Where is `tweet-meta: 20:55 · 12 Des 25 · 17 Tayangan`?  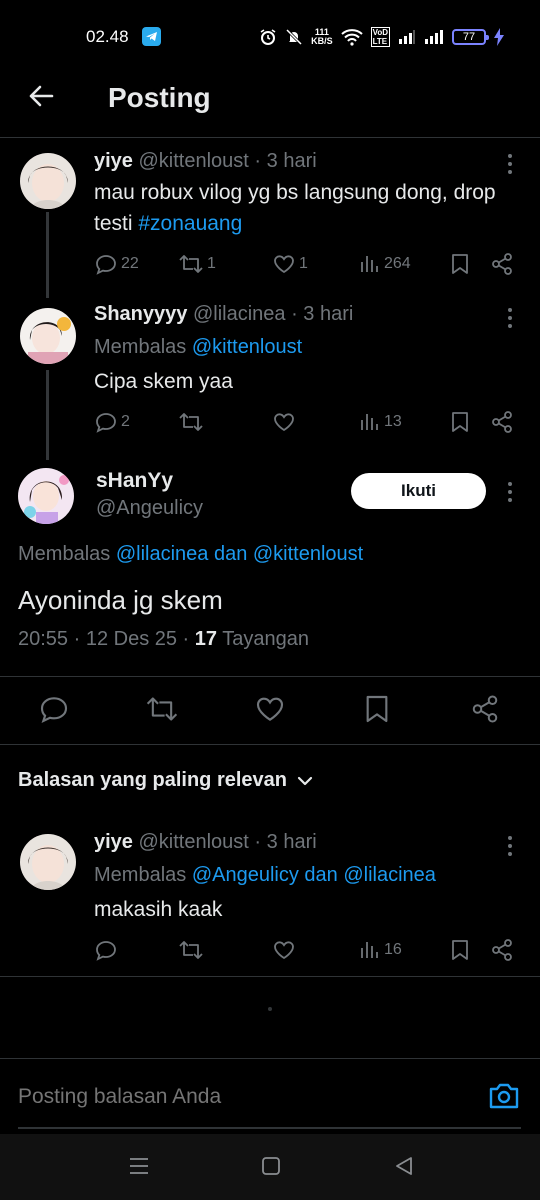
tweet-meta: 20:55 · 12 Des 25 · 17 Tayangan is located at coordinates (163, 639).